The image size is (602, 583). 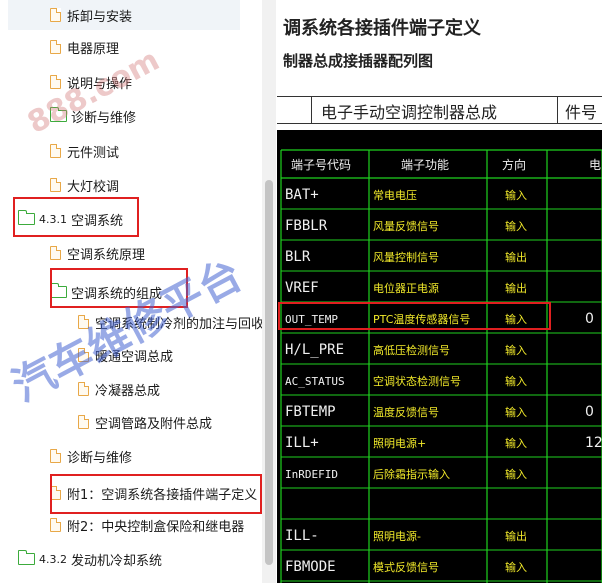 What do you see at coordinates (358, 61) in the screenshot?
I see `document-subtitle: 制器总成接插器配列图` at bounding box center [358, 61].